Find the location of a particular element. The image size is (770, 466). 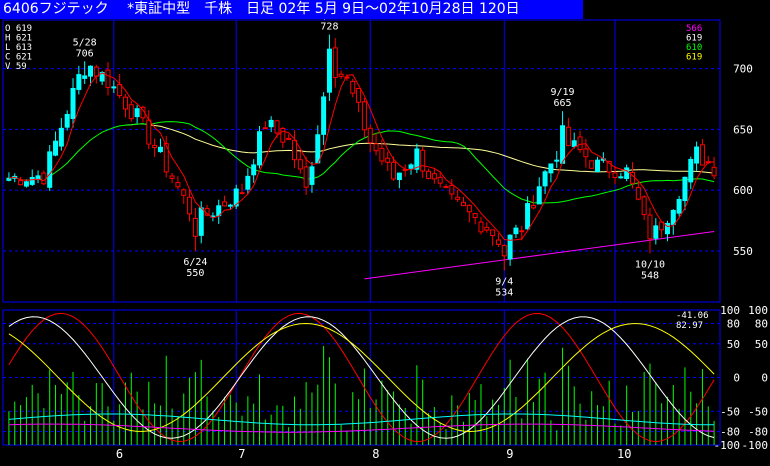

oscillator-tick-left: 50 is located at coordinates (733, 344).